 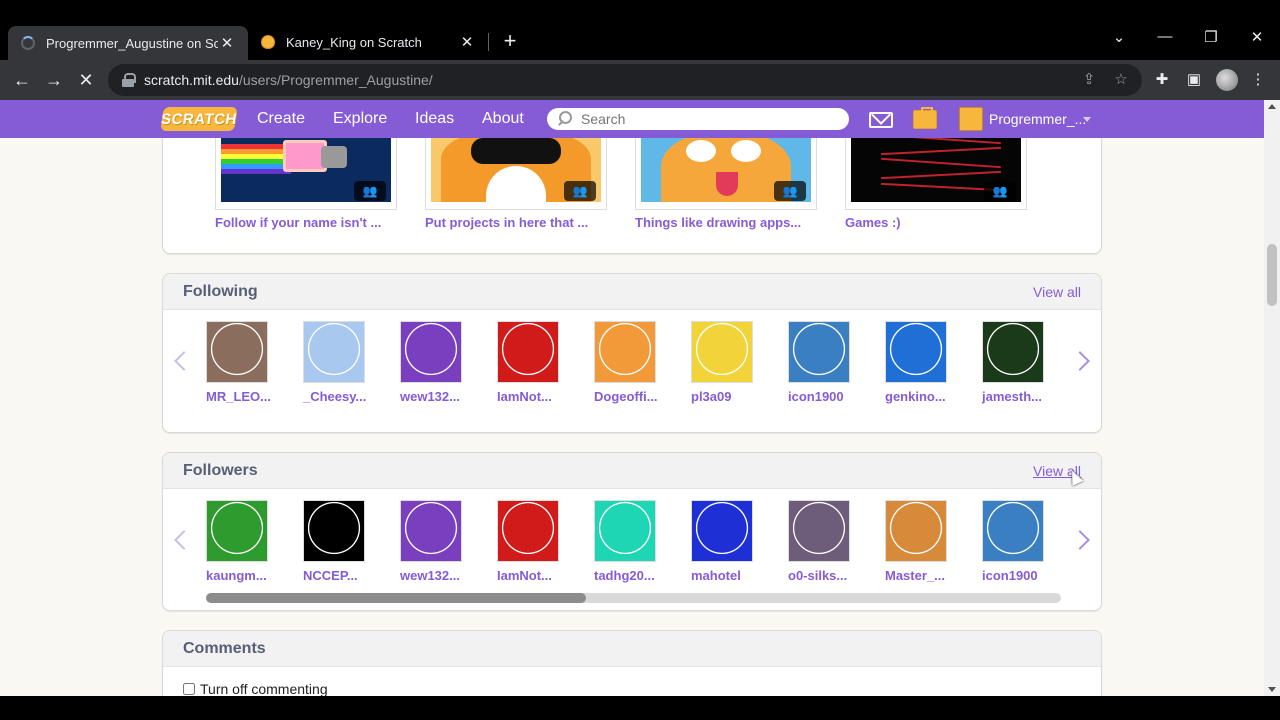 I want to click on forward-button: →, so click(x=54, y=80).